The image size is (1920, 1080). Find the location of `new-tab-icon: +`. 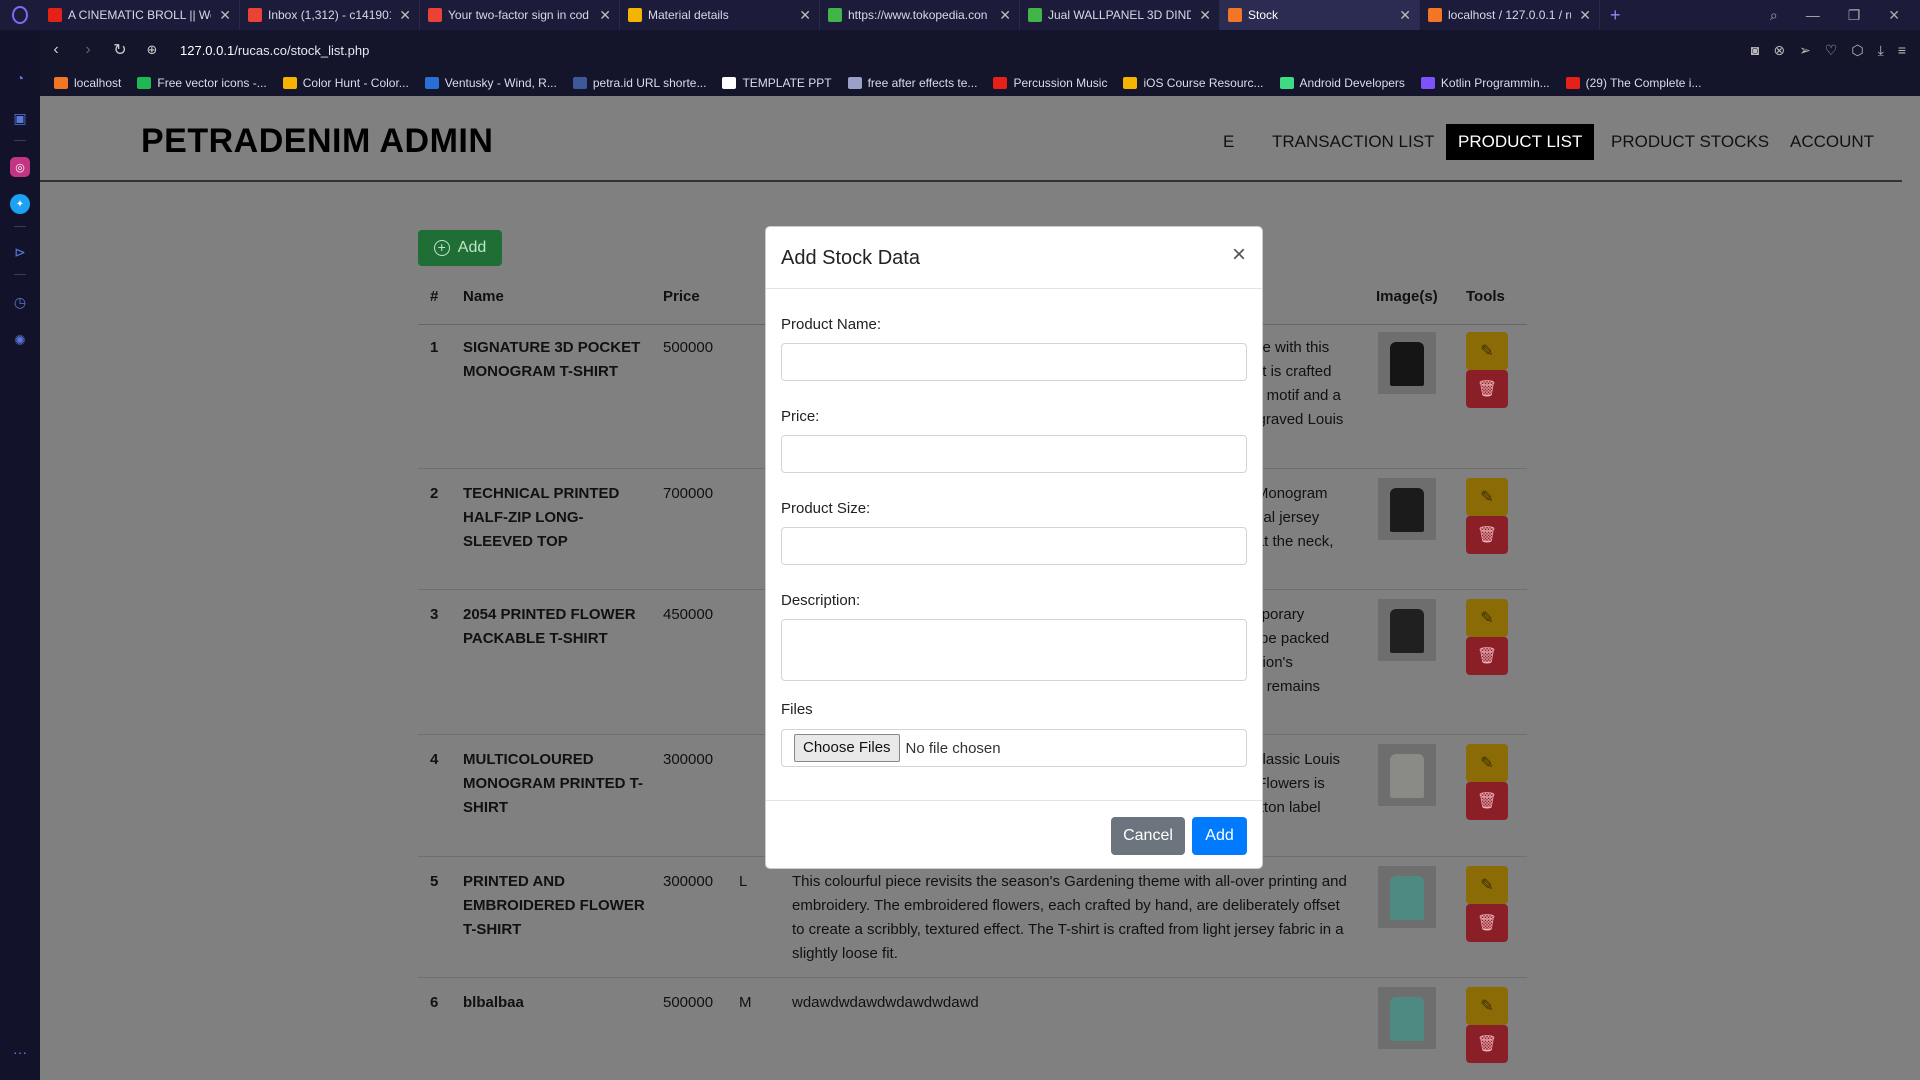

new-tab-icon: + is located at coordinates (1615, 15).